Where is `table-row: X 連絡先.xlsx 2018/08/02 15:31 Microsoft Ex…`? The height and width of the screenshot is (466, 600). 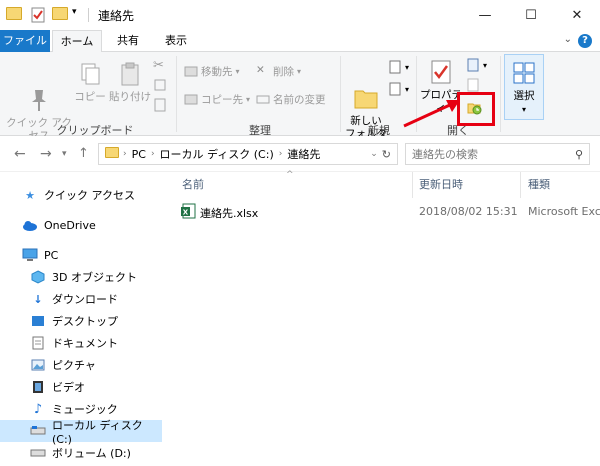
table-row: X 連絡先.xlsx 2018/08/02 15:31 Microsoft Ex… is located at coordinates (384, 212).